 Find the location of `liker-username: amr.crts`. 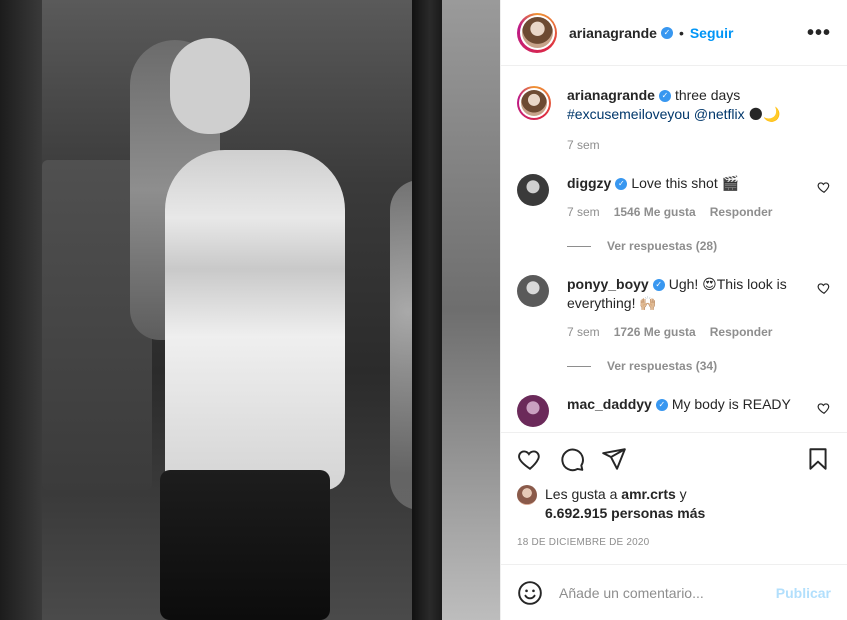

liker-username: amr.crts is located at coordinates (648, 494).